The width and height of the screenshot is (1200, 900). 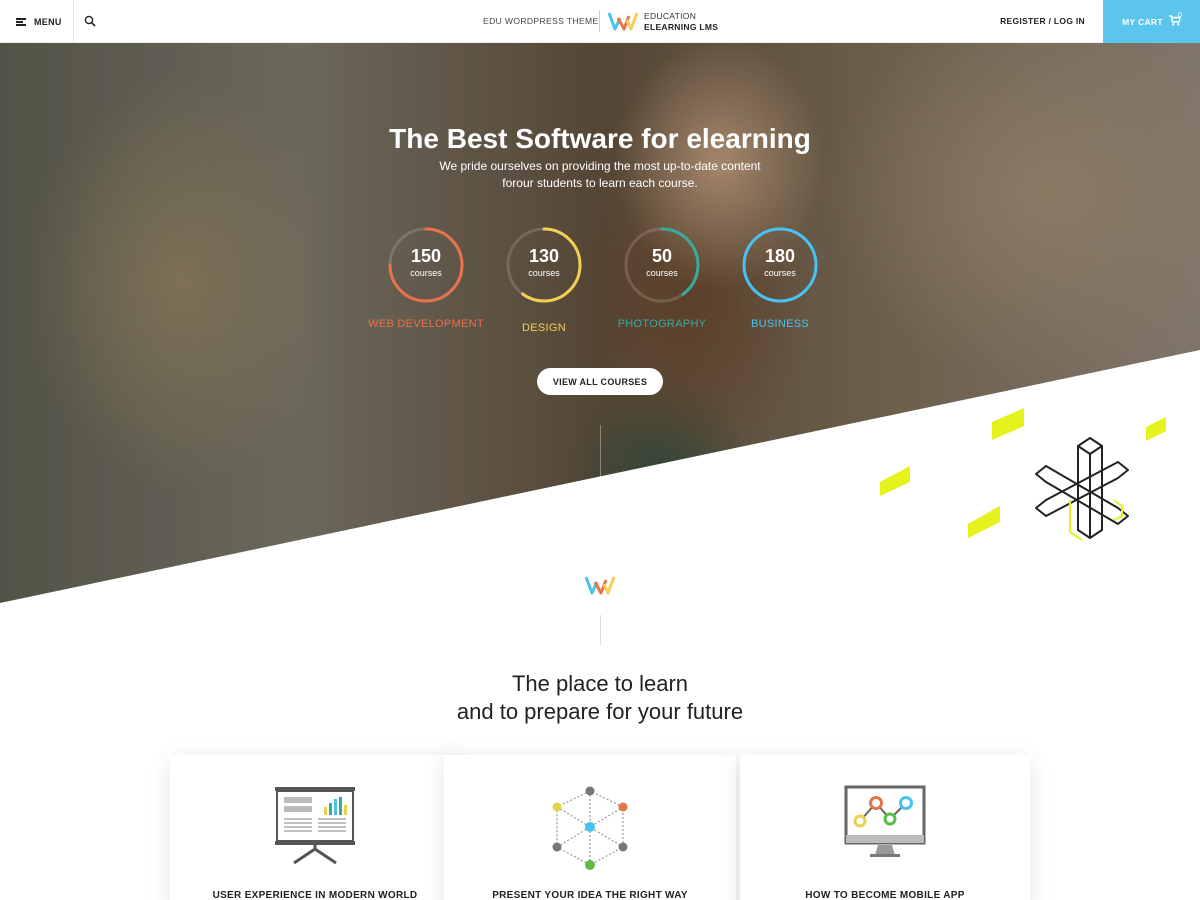 I want to click on hero-subtitle-line-2: forour students to learn each course., so click(x=600, y=183).